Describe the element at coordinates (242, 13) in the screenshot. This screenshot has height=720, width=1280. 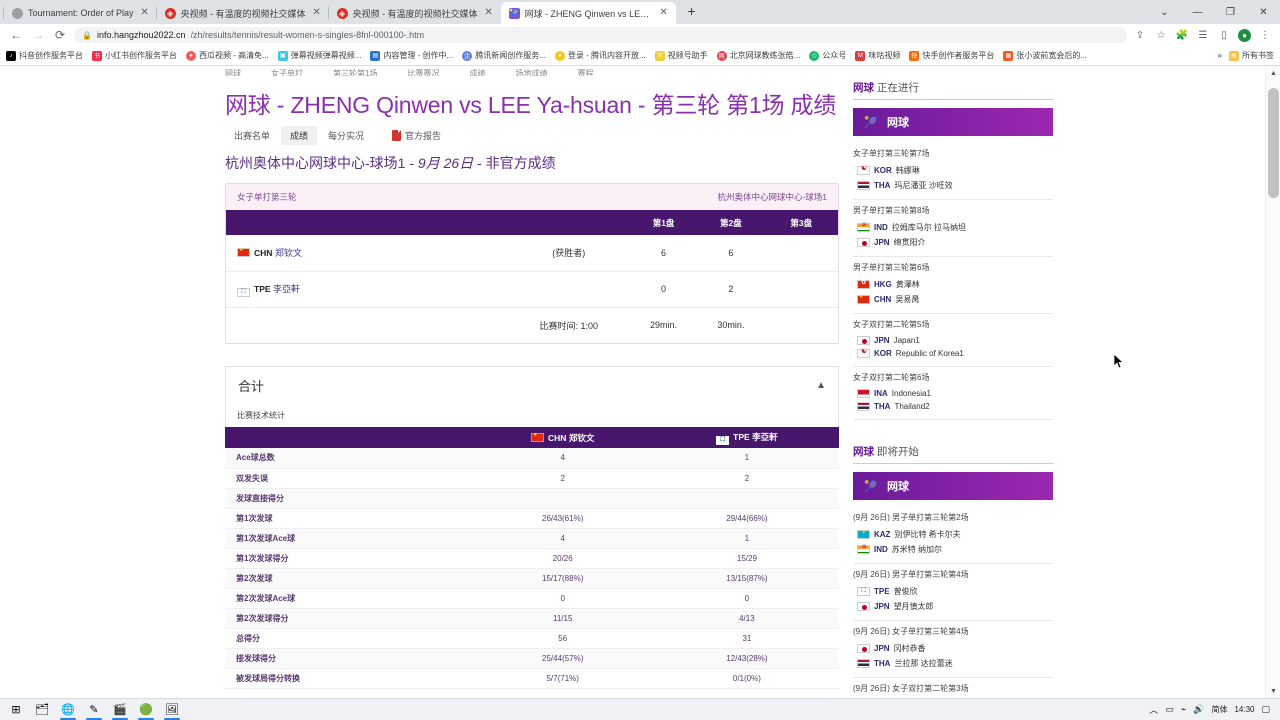
I see `browser-tab-2: ◈ 央视频 - 有温度的视频社交媒体 ✕` at that location.